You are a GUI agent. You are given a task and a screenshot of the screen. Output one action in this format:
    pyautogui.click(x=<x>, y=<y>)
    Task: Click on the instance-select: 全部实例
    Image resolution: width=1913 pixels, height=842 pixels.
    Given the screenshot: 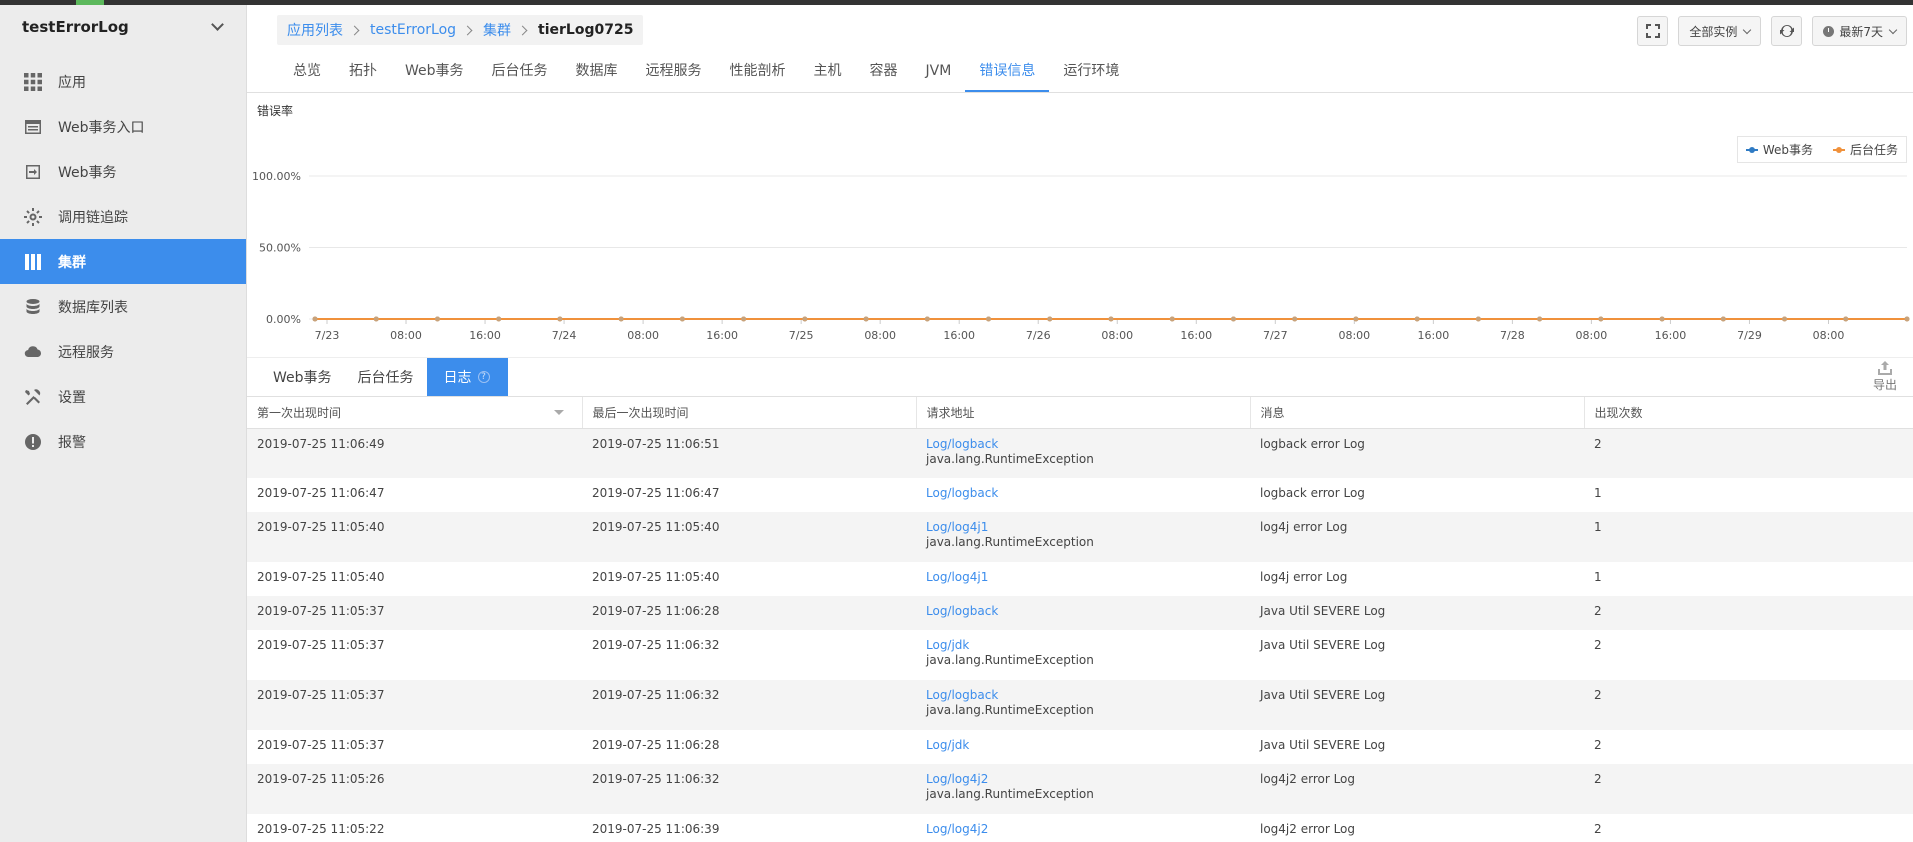 What is the action you would take?
    pyautogui.click(x=1720, y=31)
    